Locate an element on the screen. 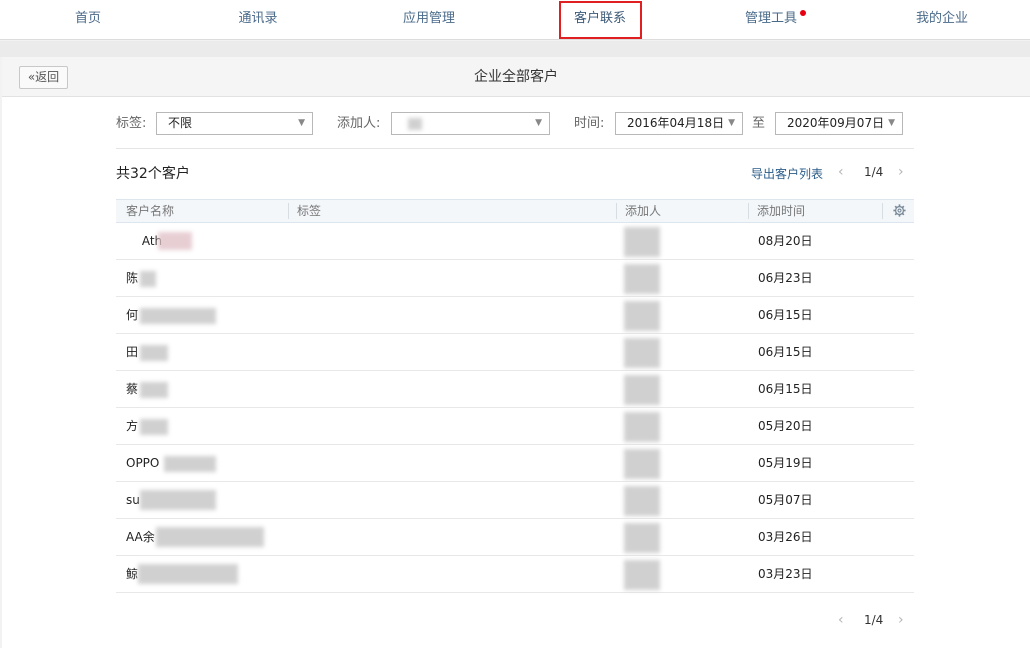  end-date-value: 2020年09月07日 is located at coordinates (836, 123).